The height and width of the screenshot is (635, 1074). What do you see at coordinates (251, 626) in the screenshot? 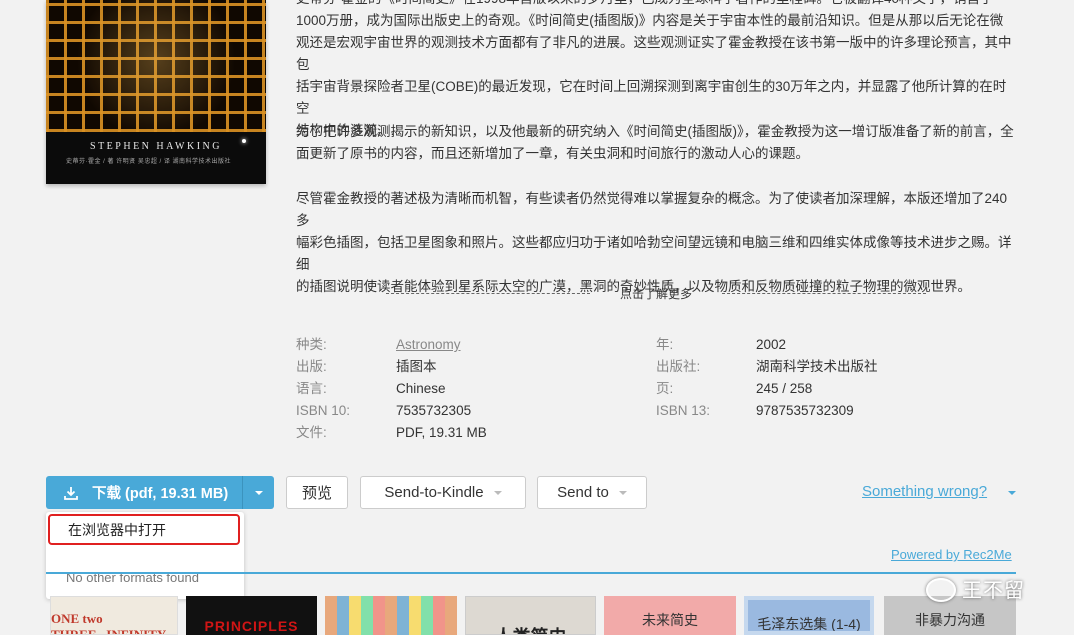
I see `recommended-book-title: PRINCIPLES` at bounding box center [251, 626].